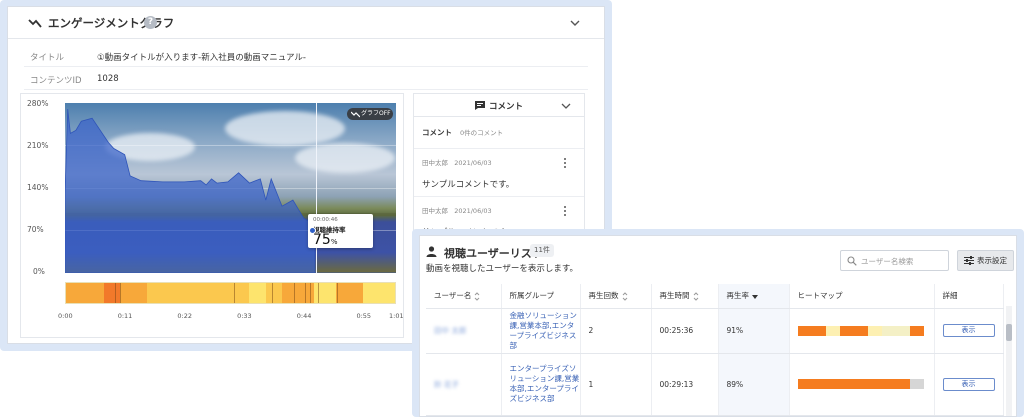 The width and height of the screenshot is (1024, 417). What do you see at coordinates (541, 331) in the screenshot?
I see `cell-group: 金融ソリューション課,営業本部,エンタープライズビジネス部` at bounding box center [541, 331].